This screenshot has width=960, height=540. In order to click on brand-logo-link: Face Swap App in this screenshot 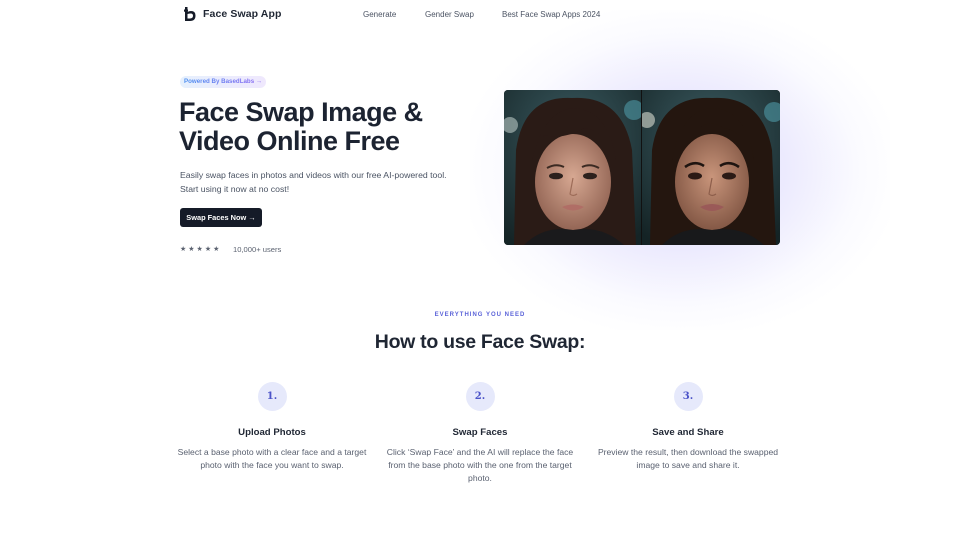, I will do `click(233, 14)`.